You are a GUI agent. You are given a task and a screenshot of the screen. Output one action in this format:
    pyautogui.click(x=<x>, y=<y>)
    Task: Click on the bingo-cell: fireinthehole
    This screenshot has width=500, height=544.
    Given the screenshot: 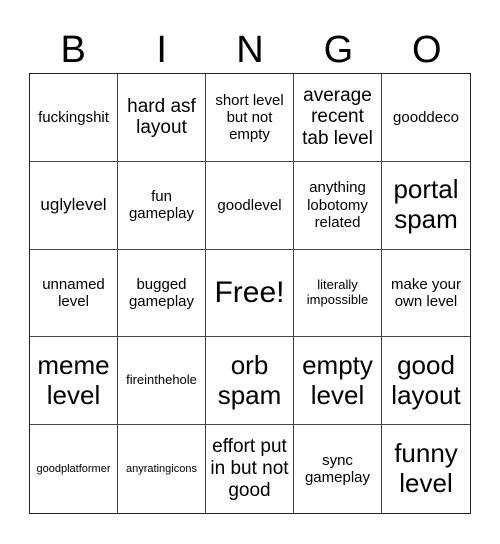 What is the action you would take?
    pyautogui.click(x=162, y=381)
    